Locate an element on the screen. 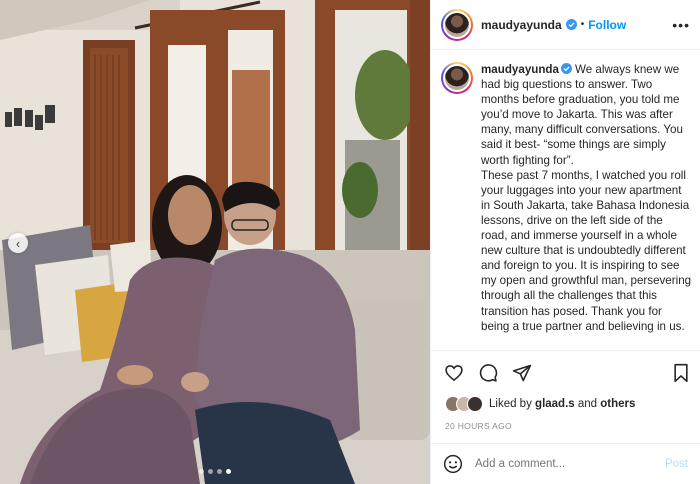 This screenshot has height=484, width=700. chevron-left-icon: ‹ is located at coordinates (18, 243).